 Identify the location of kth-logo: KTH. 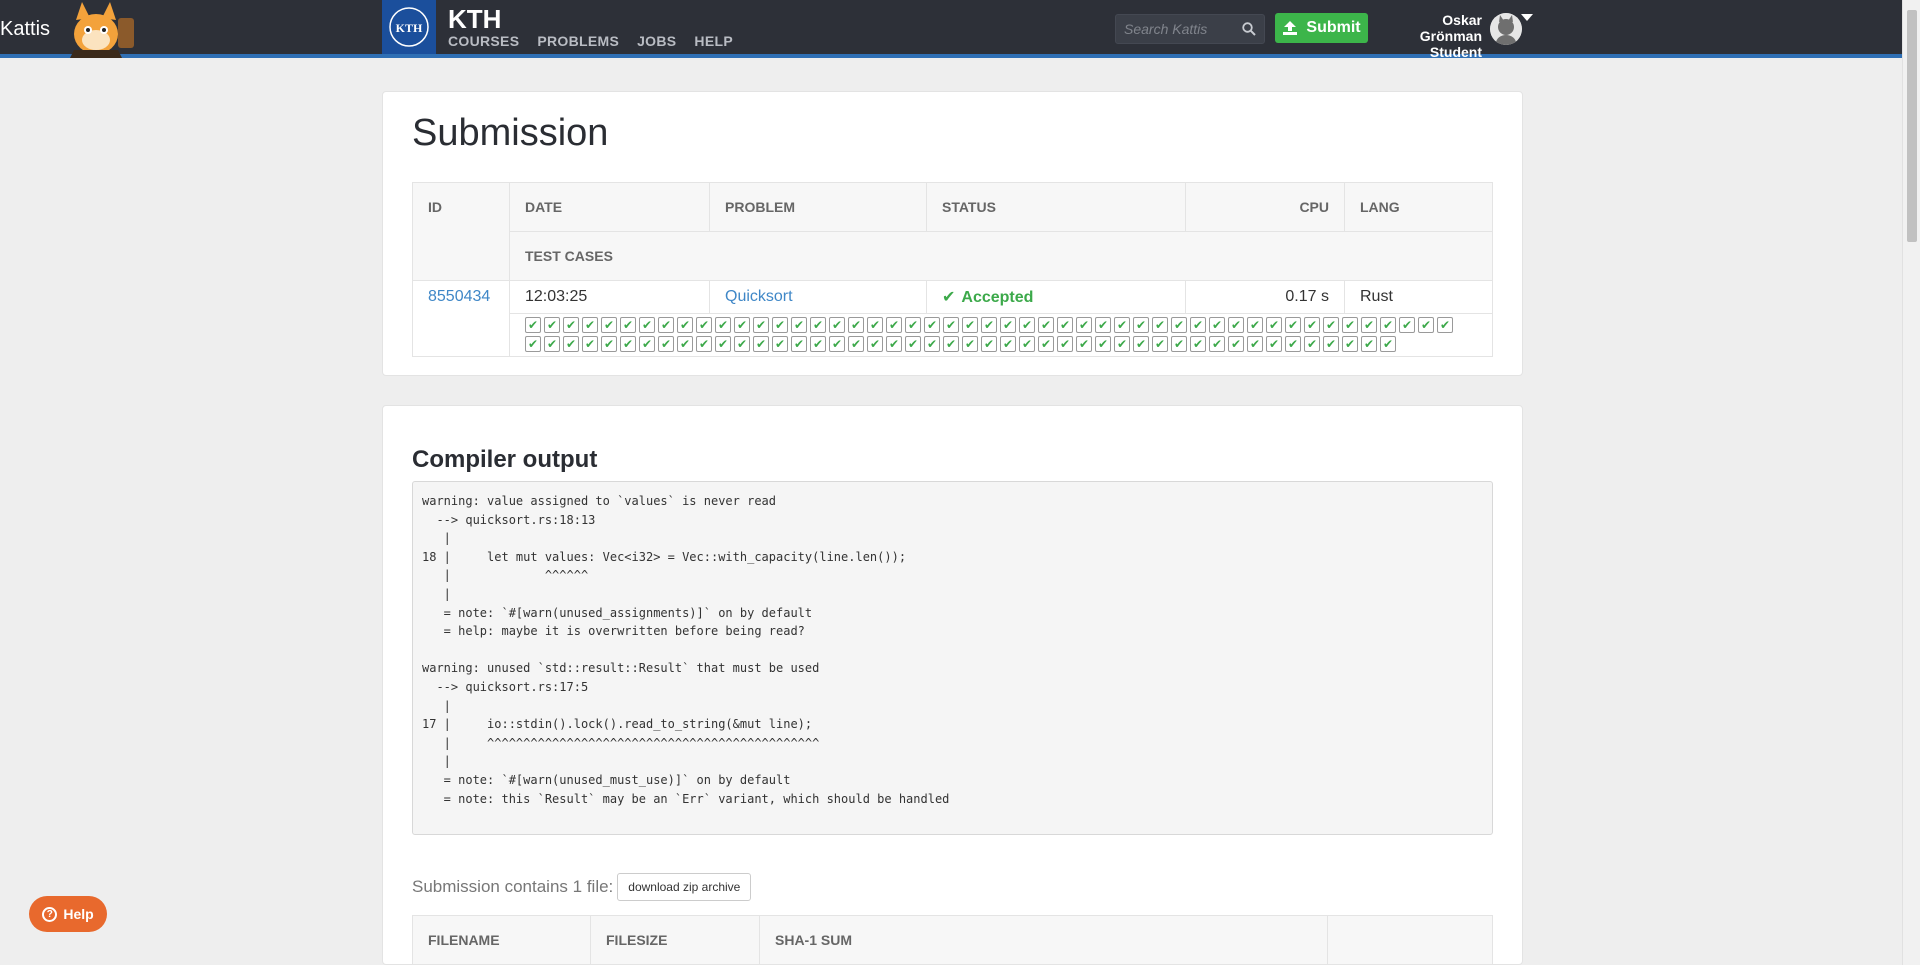
(409, 27).